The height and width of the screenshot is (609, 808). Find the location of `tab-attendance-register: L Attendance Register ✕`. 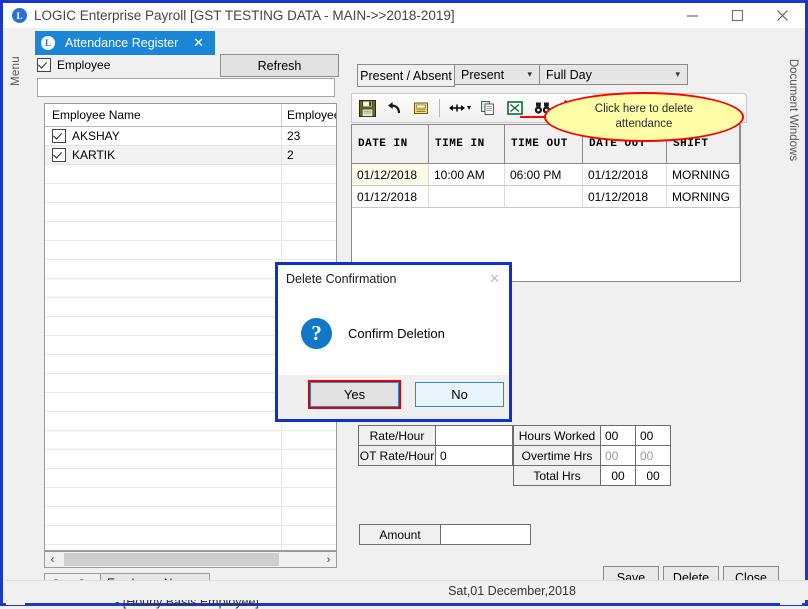

tab-attendance-register: L Attendance Register ✕ is located at coordinates (125, 43).